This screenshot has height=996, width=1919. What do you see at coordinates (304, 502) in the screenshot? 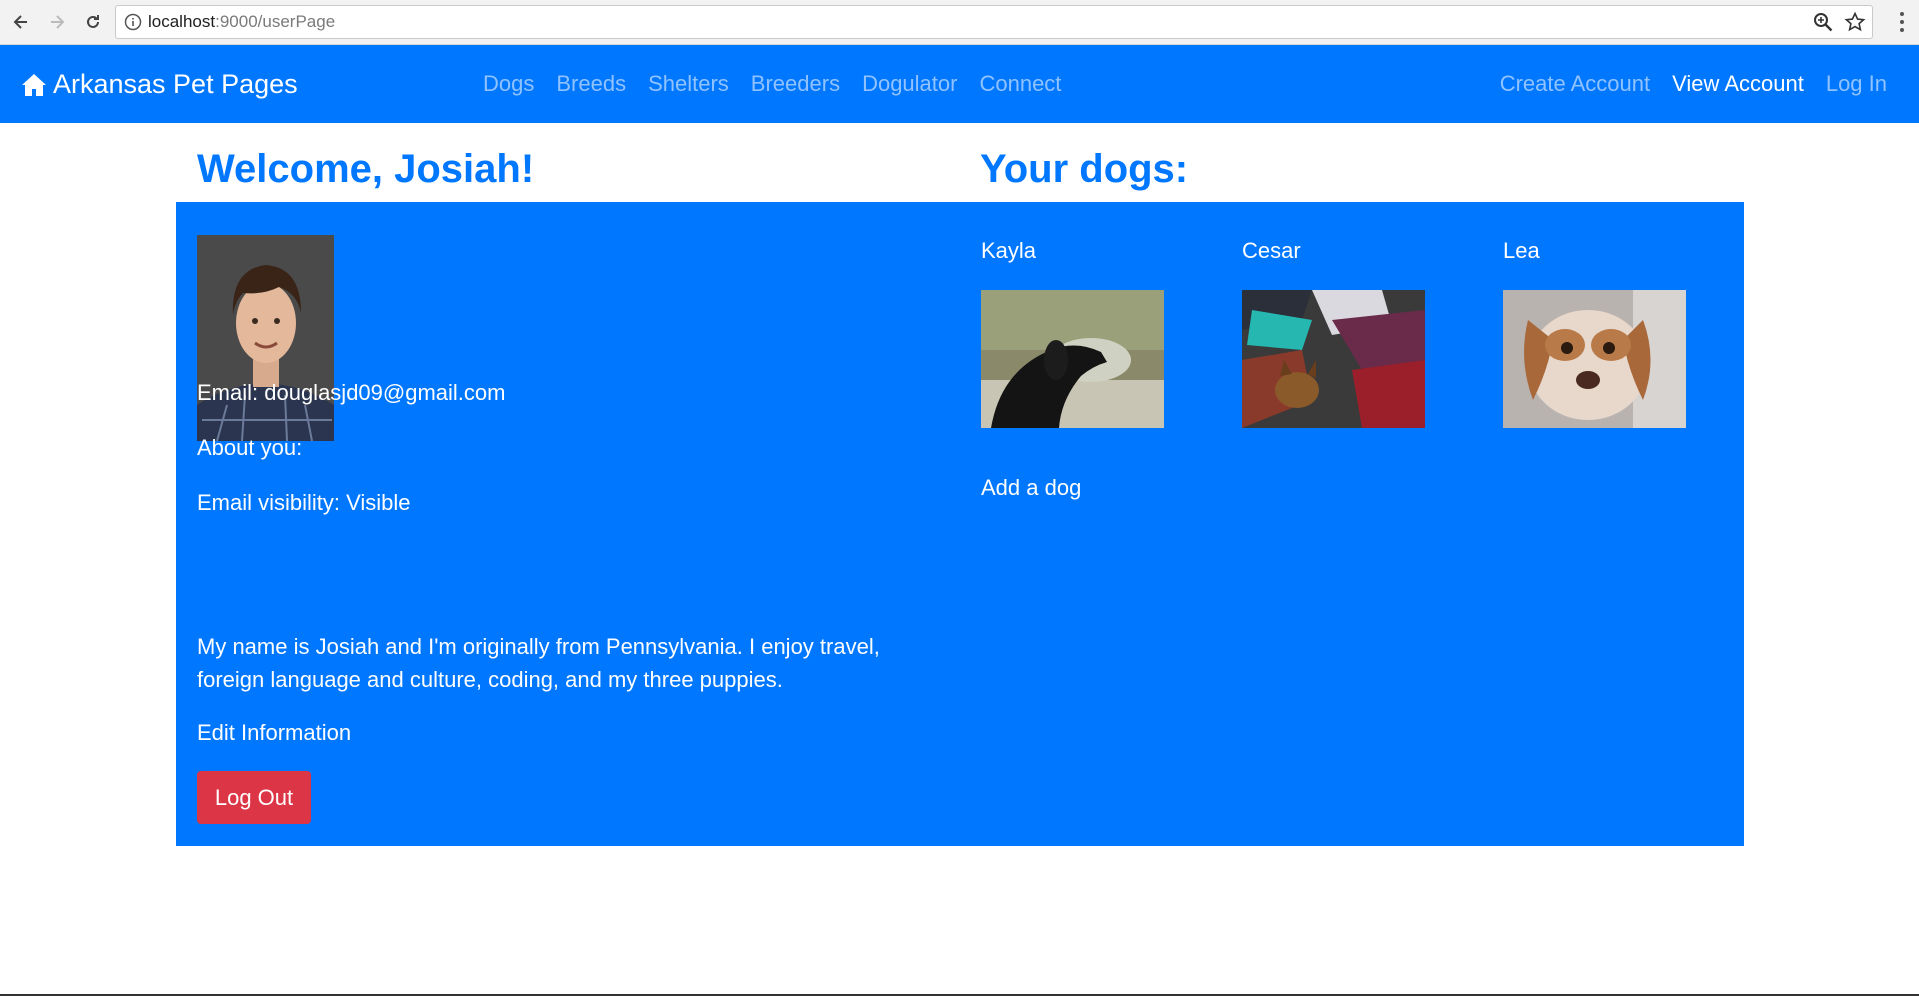
I see `email-visibility-text: Email visibility: Visible` at bounding box center [304, 502].